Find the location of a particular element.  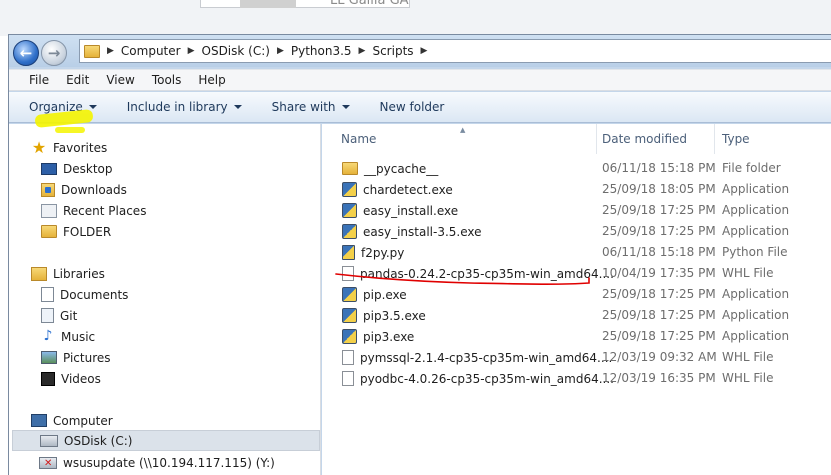

nav-item-downloads: Downloads is located at coordinates (84, 189).